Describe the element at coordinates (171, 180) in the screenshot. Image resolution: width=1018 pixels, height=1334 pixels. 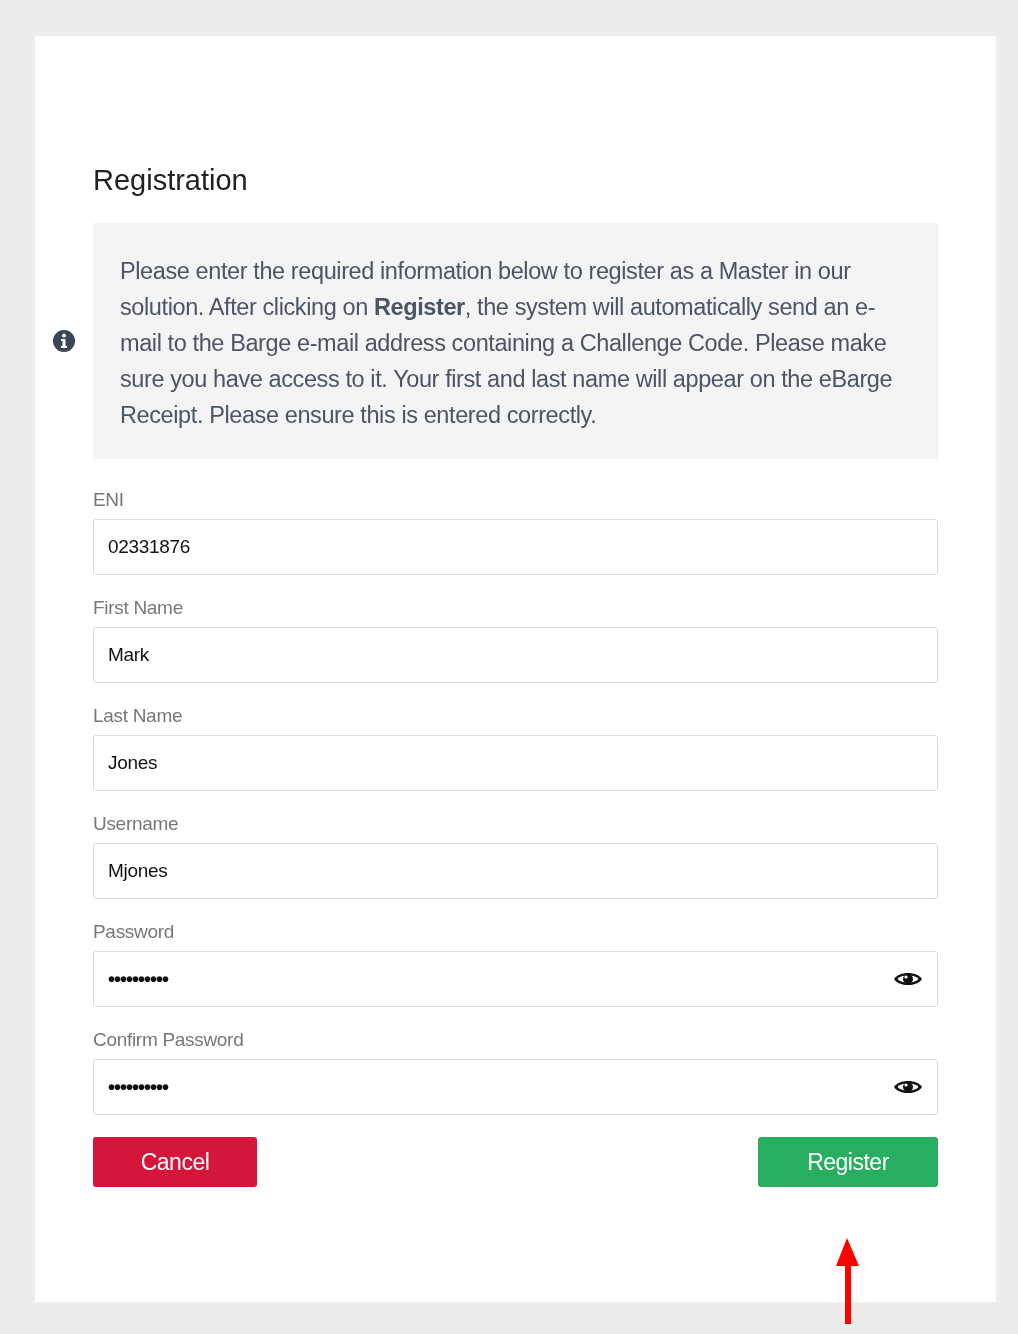
I see `page-title: Registration` at that location.